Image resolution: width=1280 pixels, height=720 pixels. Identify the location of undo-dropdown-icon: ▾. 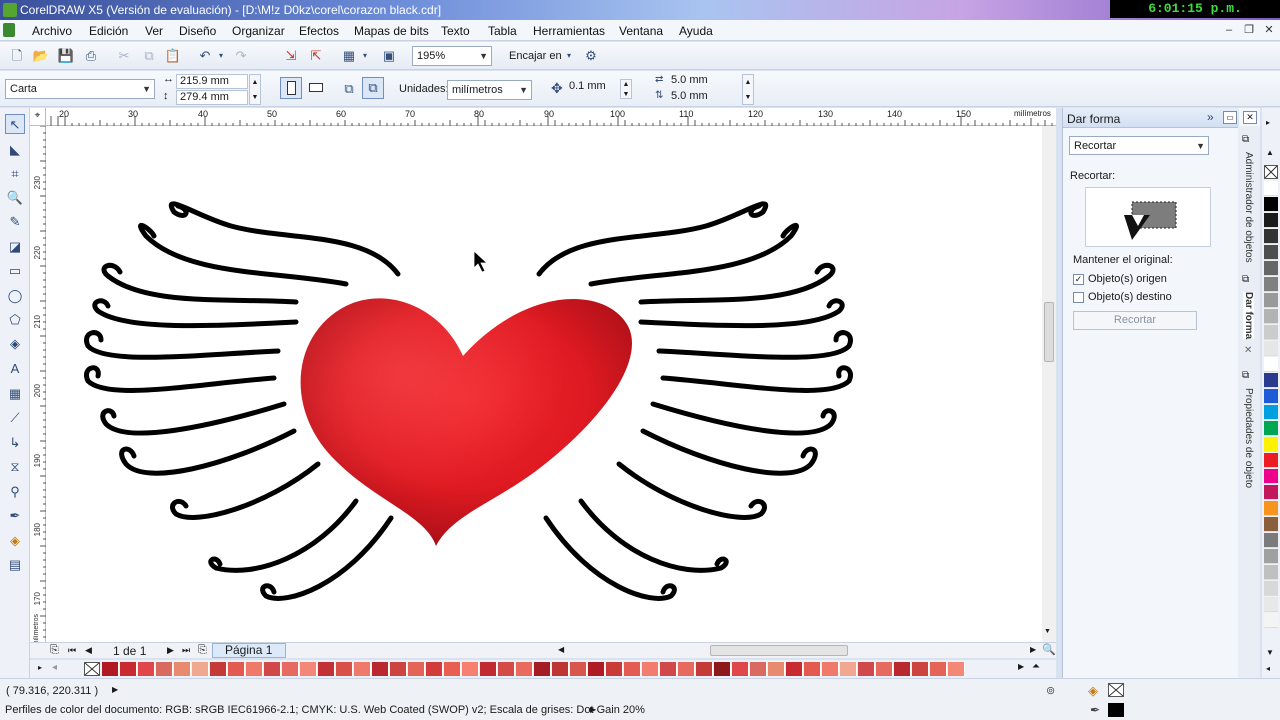
(221, 56).